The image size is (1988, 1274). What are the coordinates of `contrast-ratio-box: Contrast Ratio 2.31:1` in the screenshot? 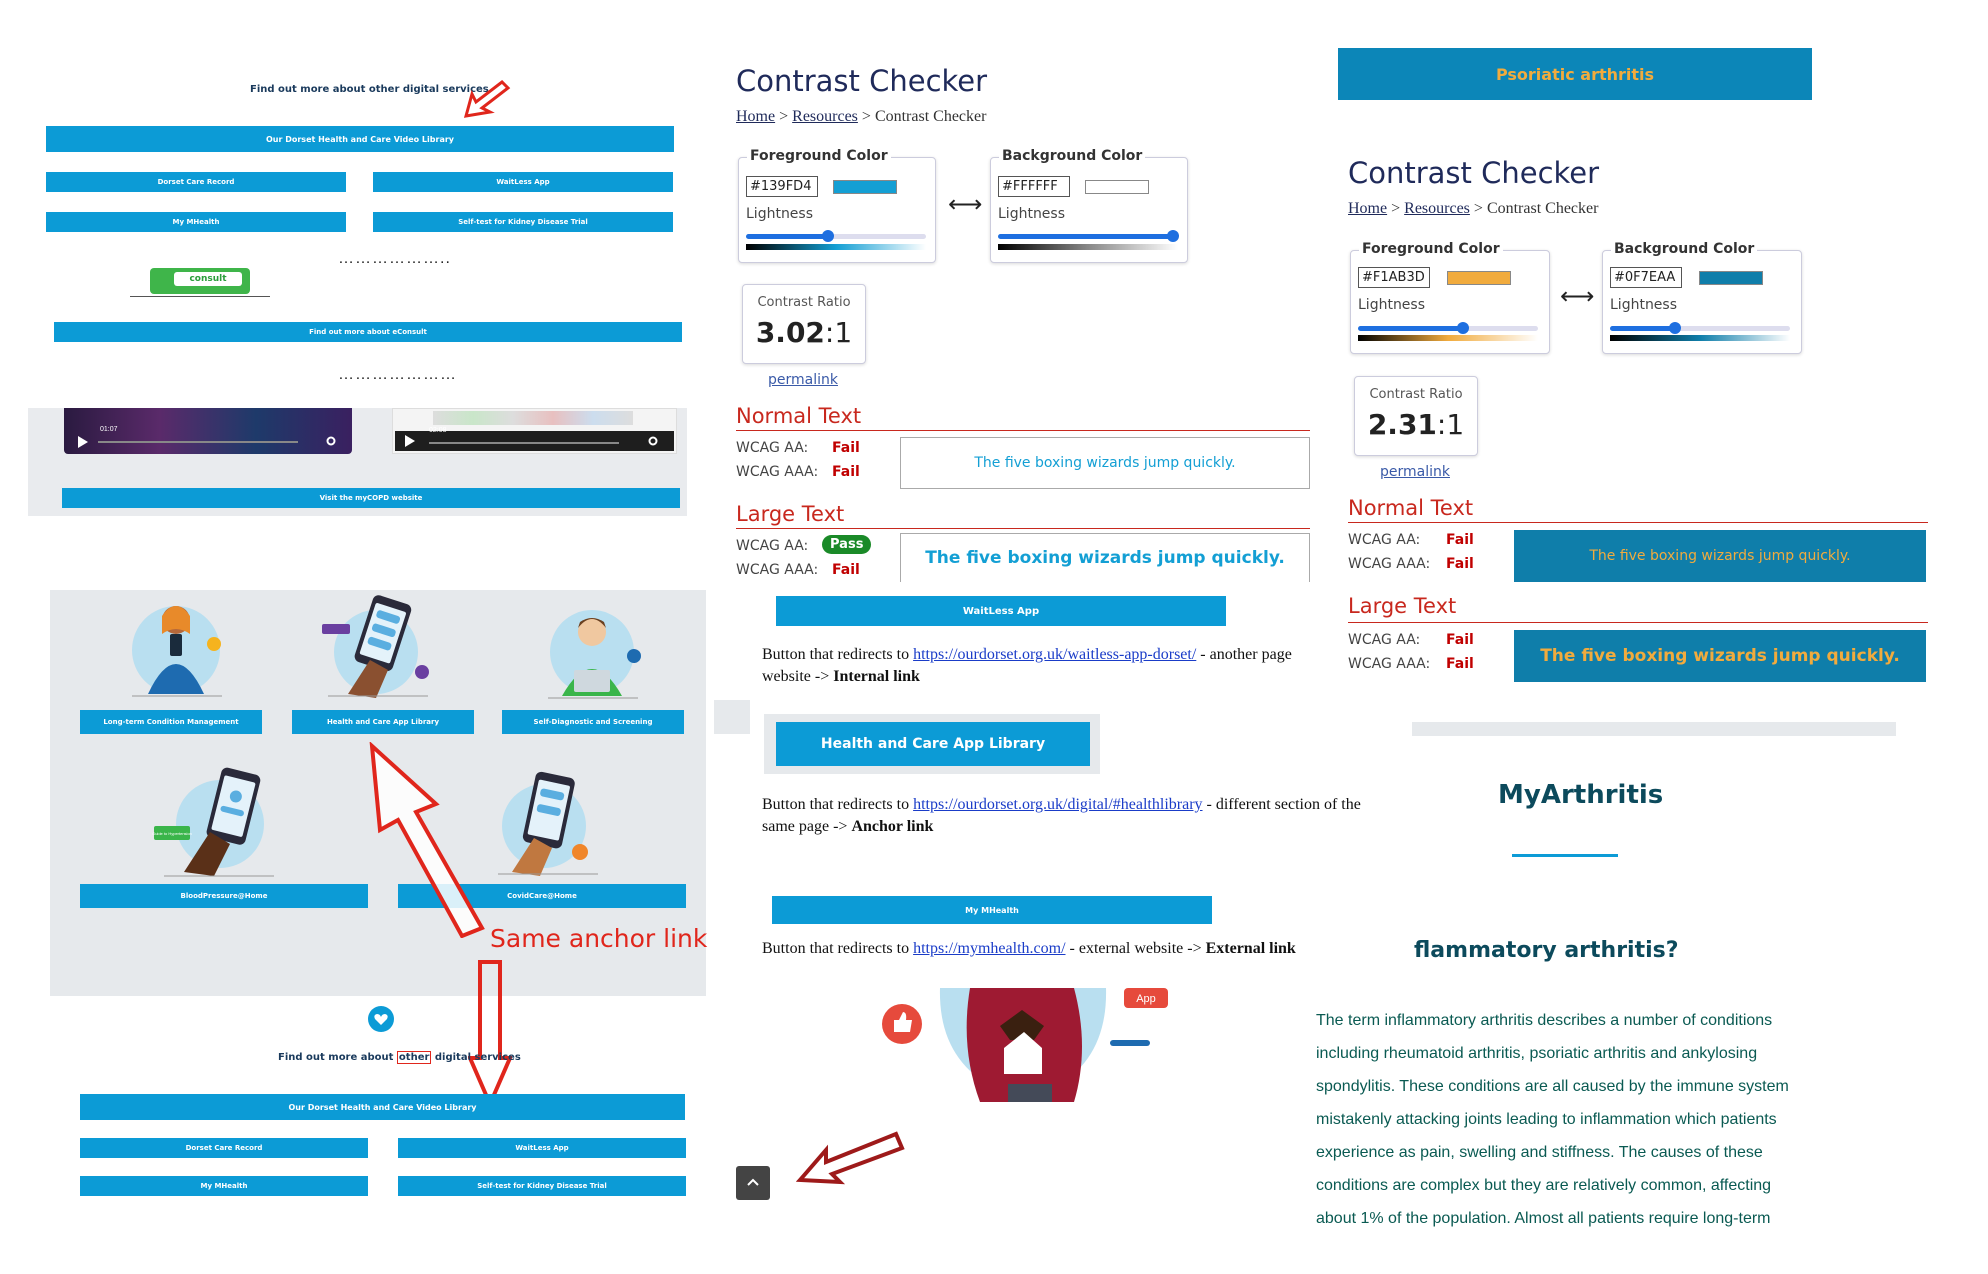 It's located at (1416, 416).